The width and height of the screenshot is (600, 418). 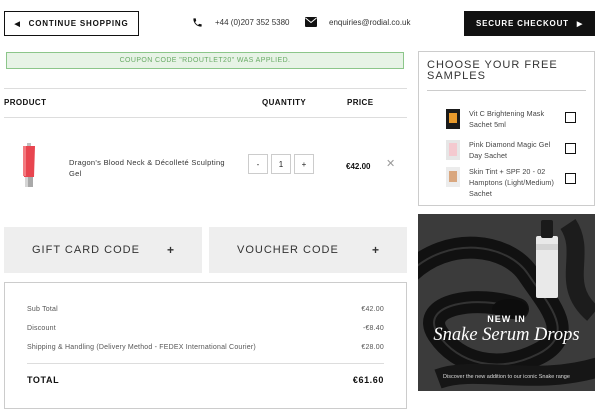 I want to click on envelope-icon, so click(x=311, y=22).